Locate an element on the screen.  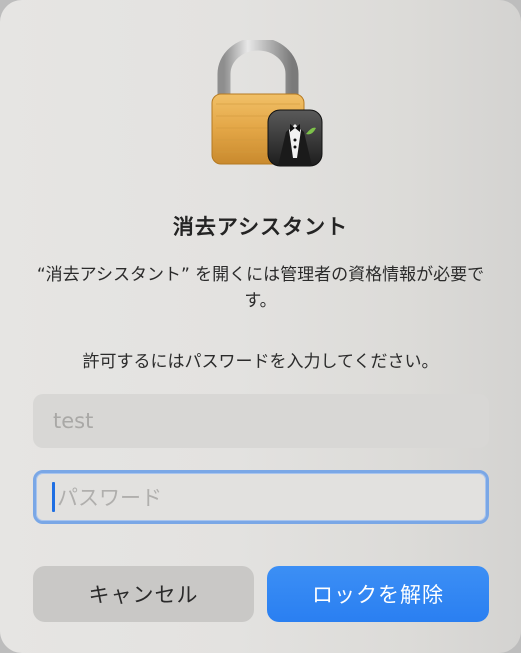
dialog-message: “消去アシスタント” を開くには管理者の資格情報が必要です。 is located at coordinates (260, 288).